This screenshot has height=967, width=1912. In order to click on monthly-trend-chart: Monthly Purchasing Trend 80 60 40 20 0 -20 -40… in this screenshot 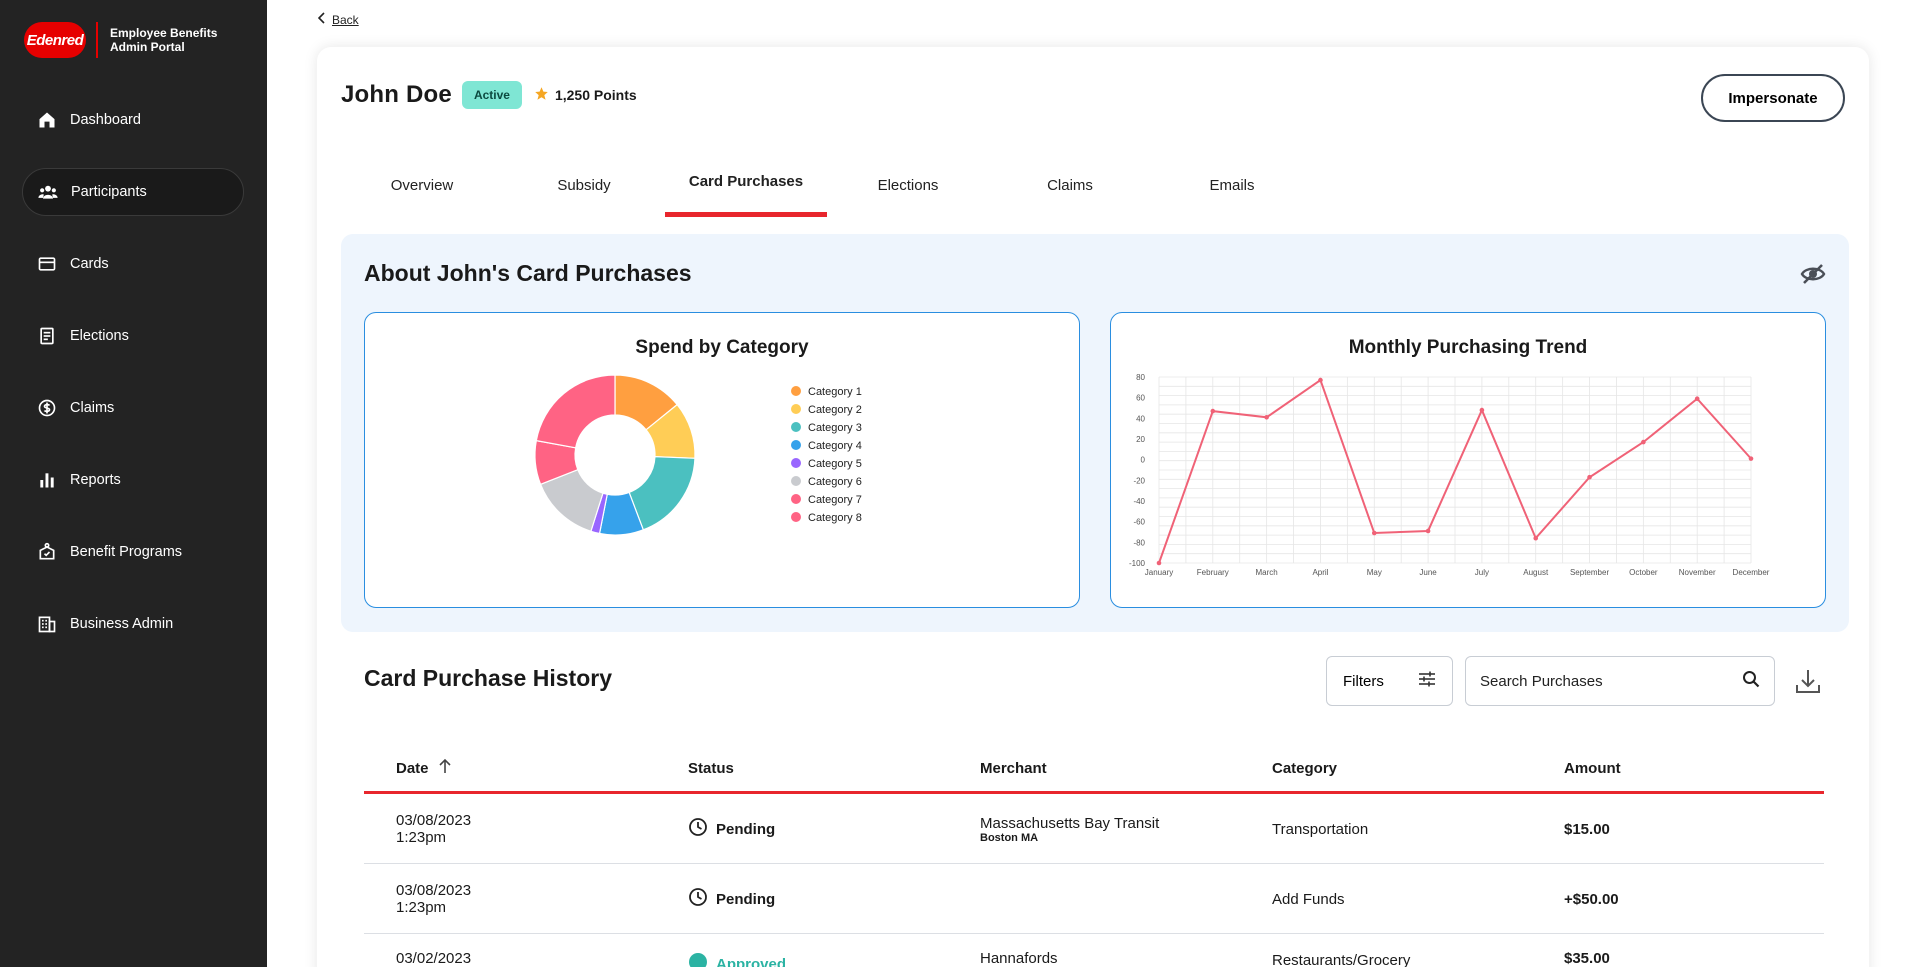, I will do `click(1468, 460)`.